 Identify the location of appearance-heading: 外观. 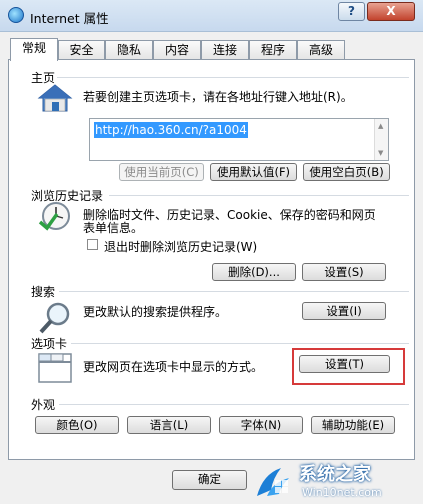
(43, 405).